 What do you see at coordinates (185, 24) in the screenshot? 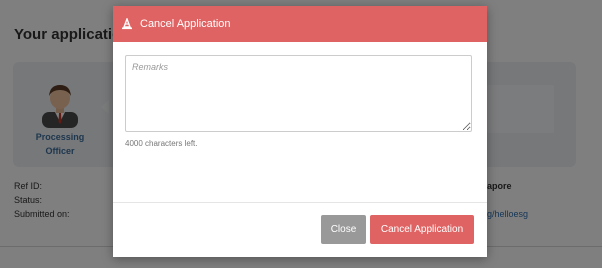
I see `dialog-title: Cancel Application` at bounding box center [185, 24].